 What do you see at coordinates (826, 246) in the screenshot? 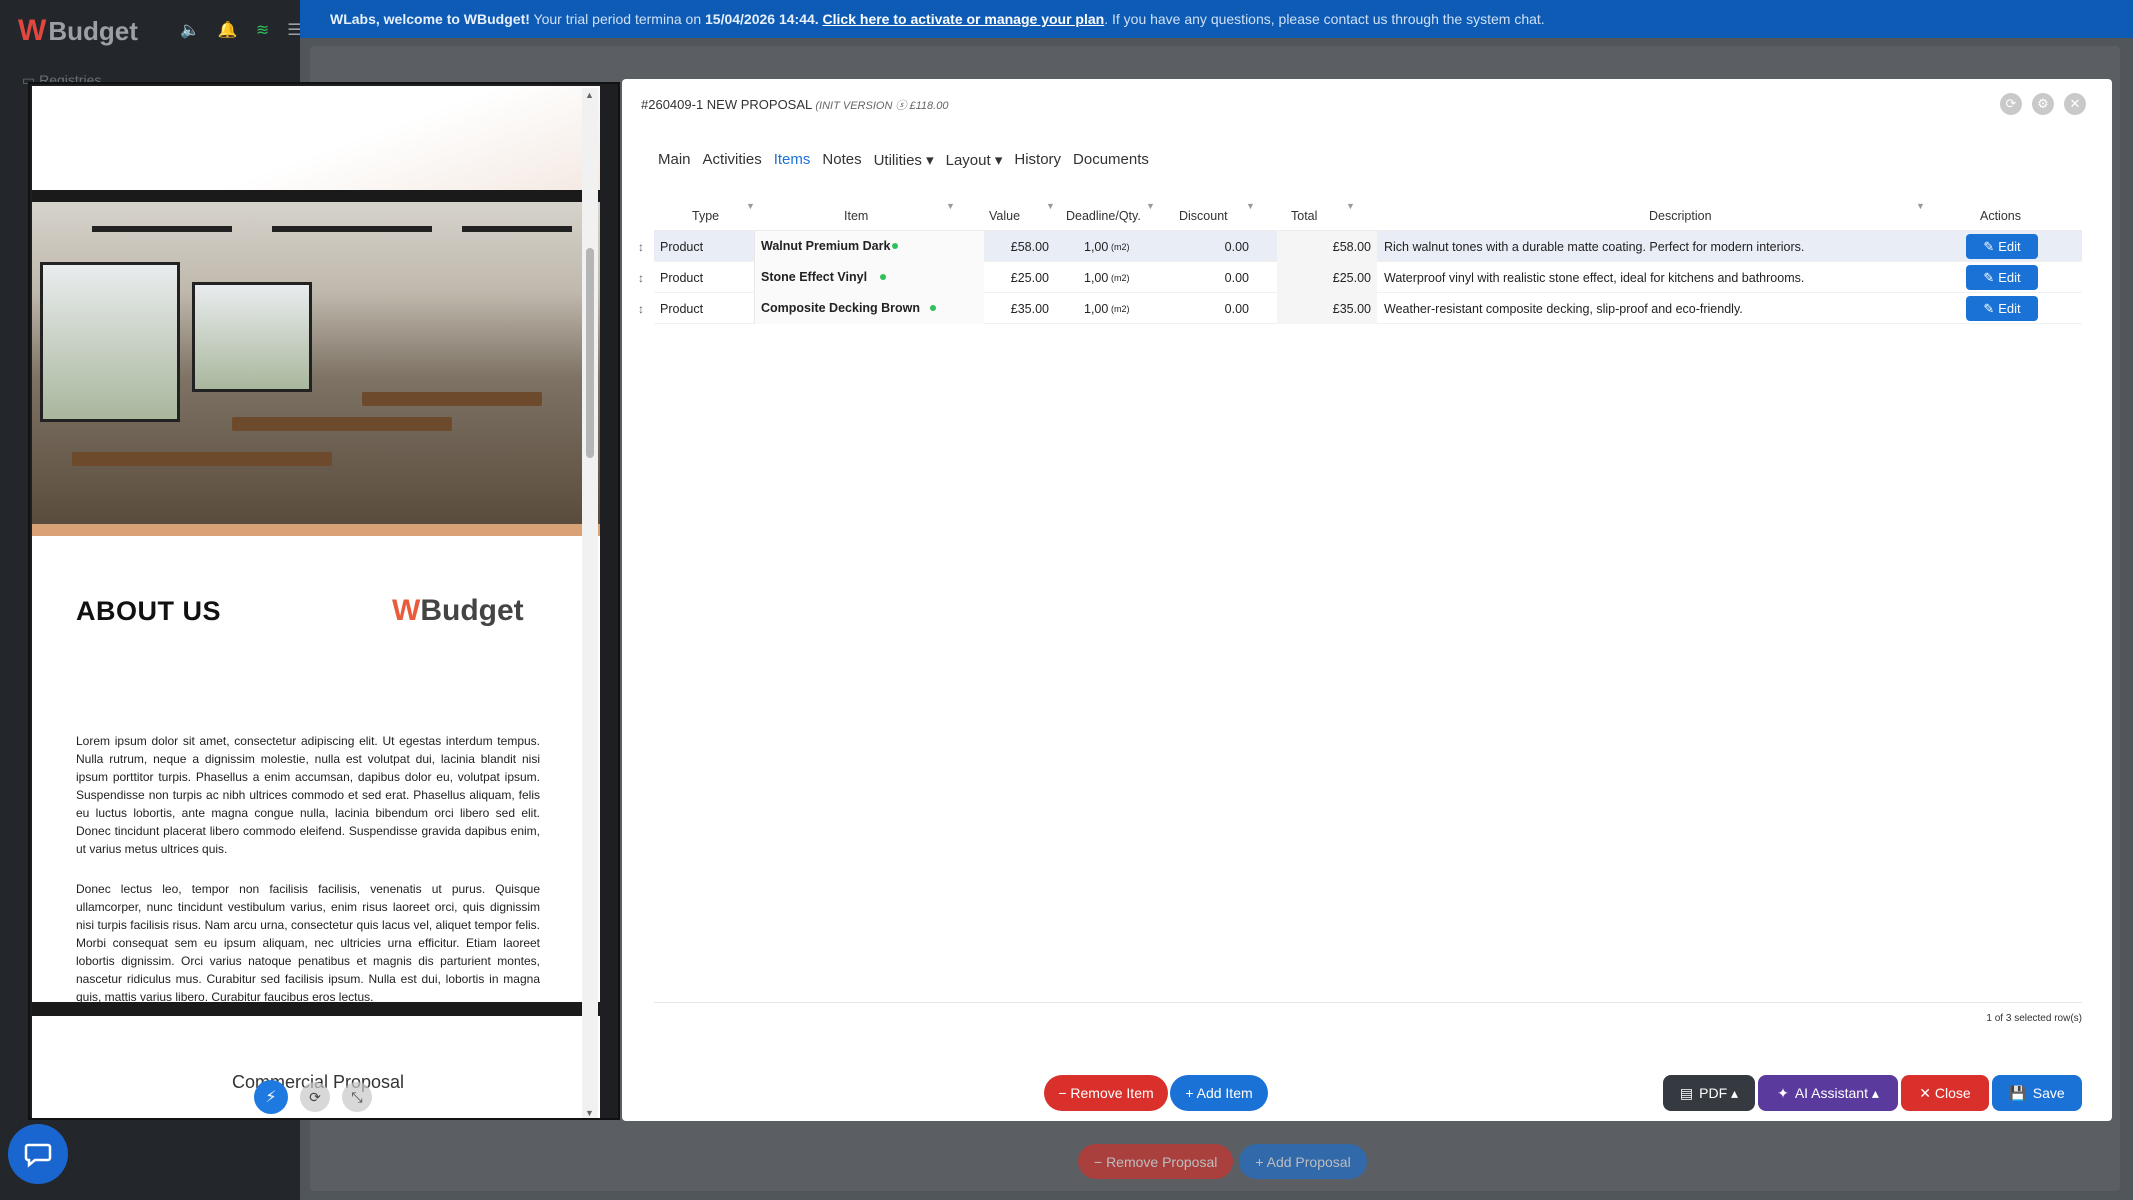
I see `item-name: Walnut Premium Dark` at bounding box center [826, 246].